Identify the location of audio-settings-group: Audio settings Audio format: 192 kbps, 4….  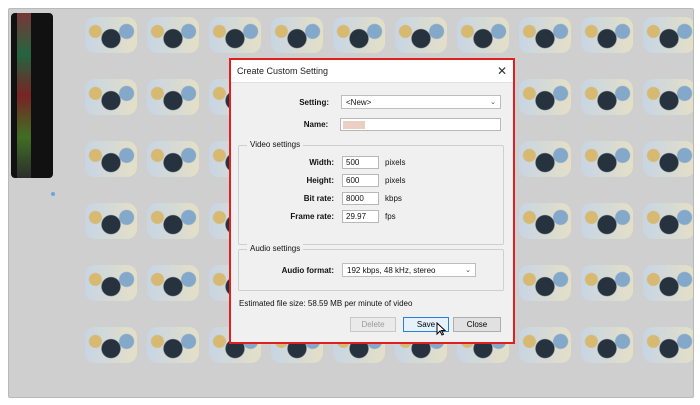
(371, 267).